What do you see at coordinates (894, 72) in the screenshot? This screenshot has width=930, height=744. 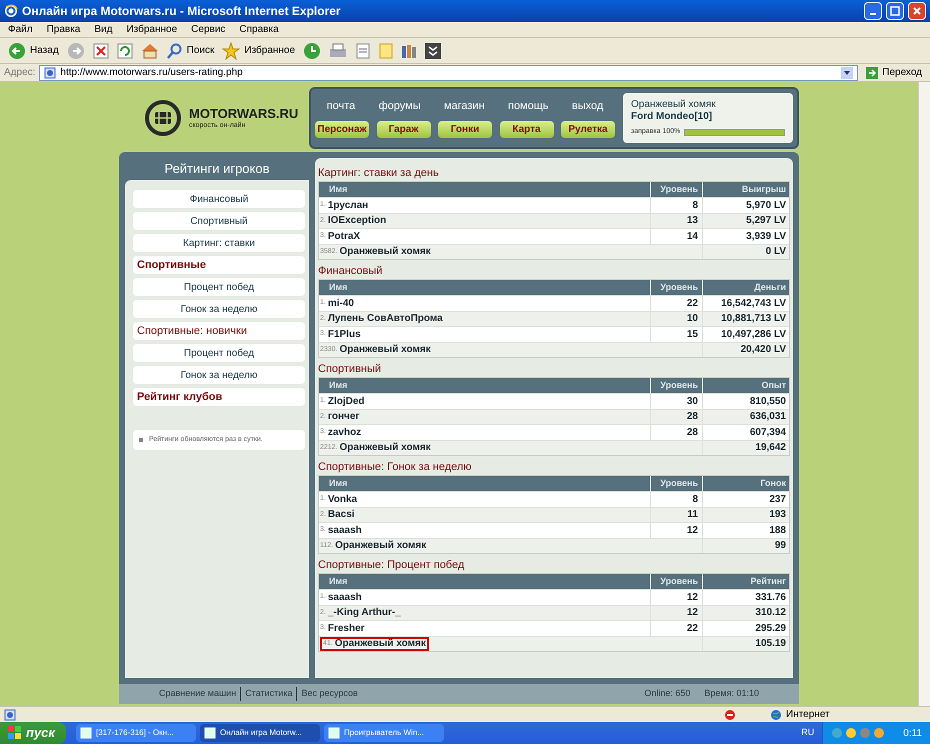 I see `go-button: Переход` at bounding box center [894, 72].